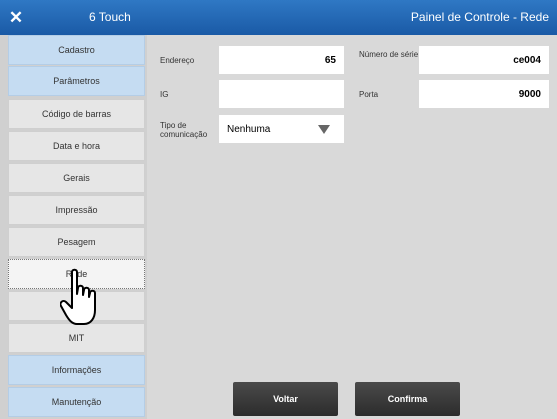 The width and height of the screenshot is (557, 419). Describe the element at coordinates (484, 94) in the screenshot. I see `porta-field: 9000` at that location.